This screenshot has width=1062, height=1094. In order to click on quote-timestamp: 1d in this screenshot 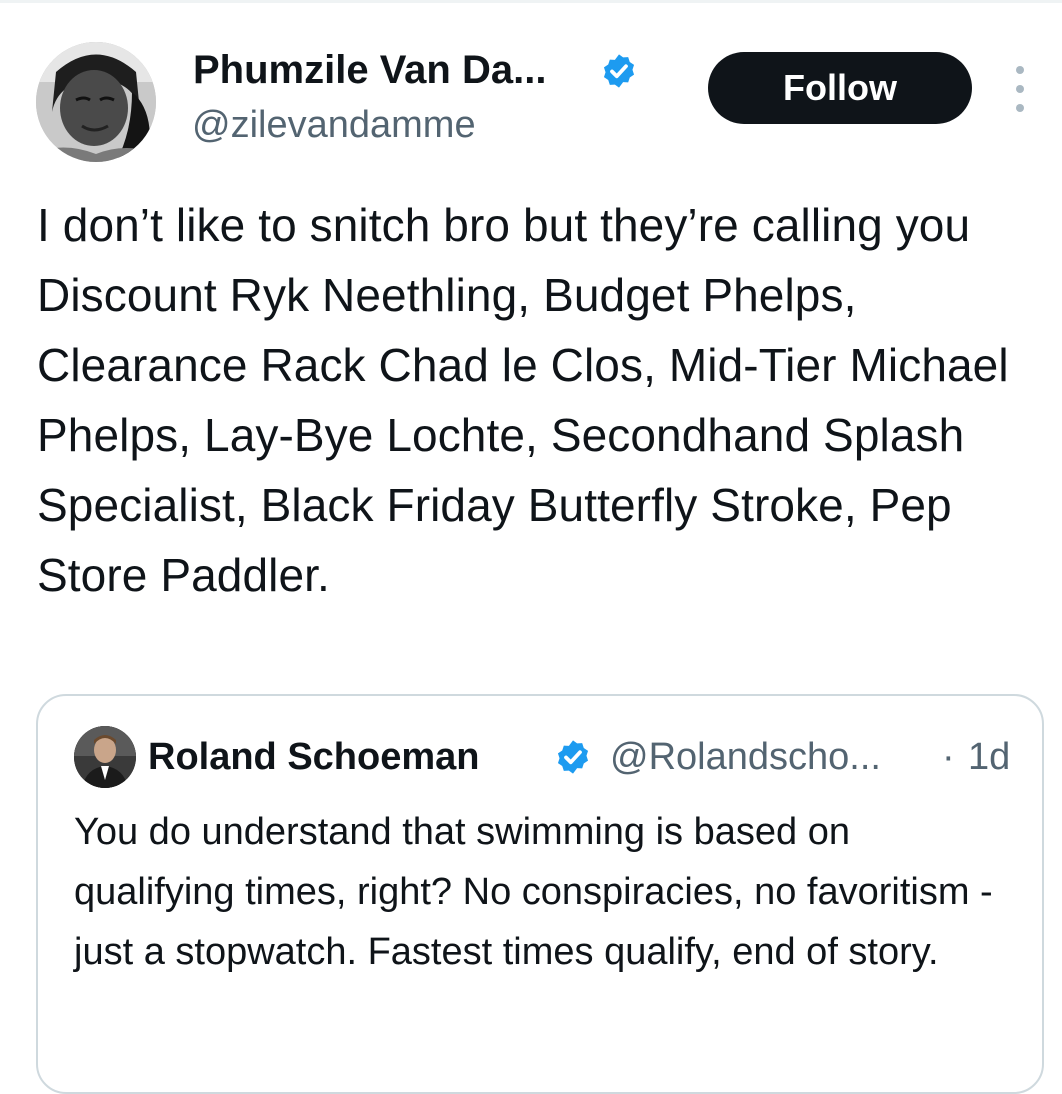, I will do `click(989, 757)`.